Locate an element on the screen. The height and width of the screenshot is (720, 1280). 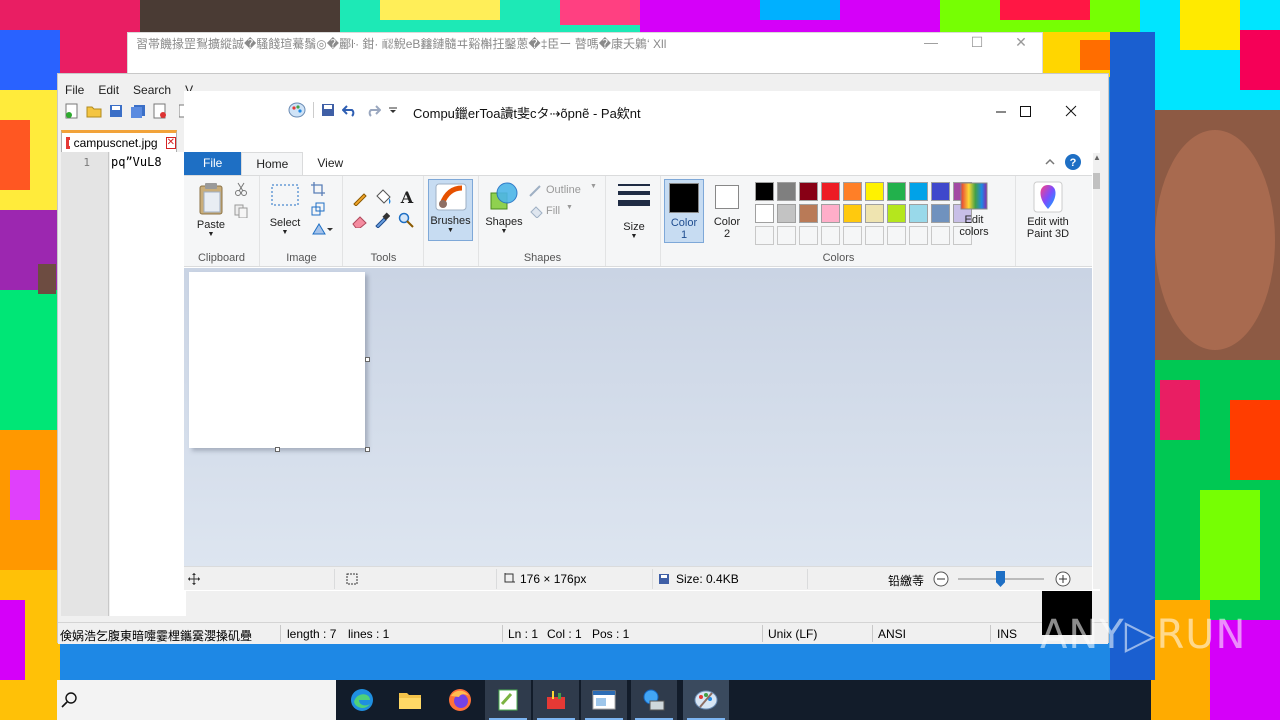
edit-colors-button: Edit colors is located at coordinates (974, 209).